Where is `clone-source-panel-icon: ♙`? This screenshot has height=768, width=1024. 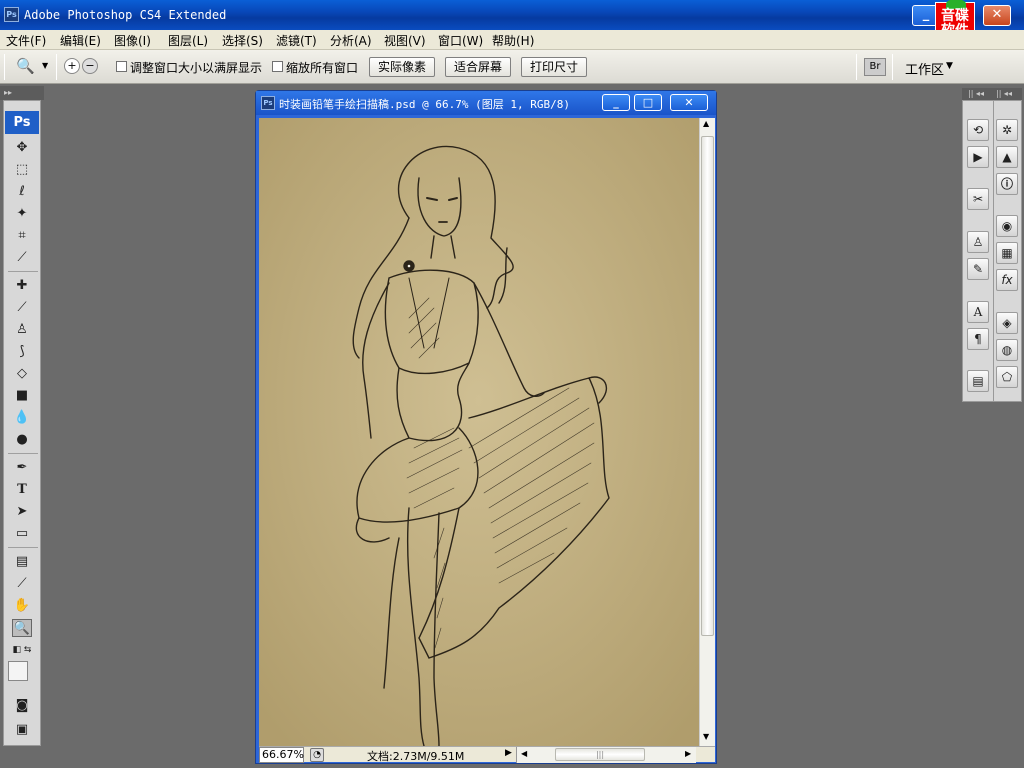 clone-source-panel-icon: ♙ is located at coordinates (978, 242).